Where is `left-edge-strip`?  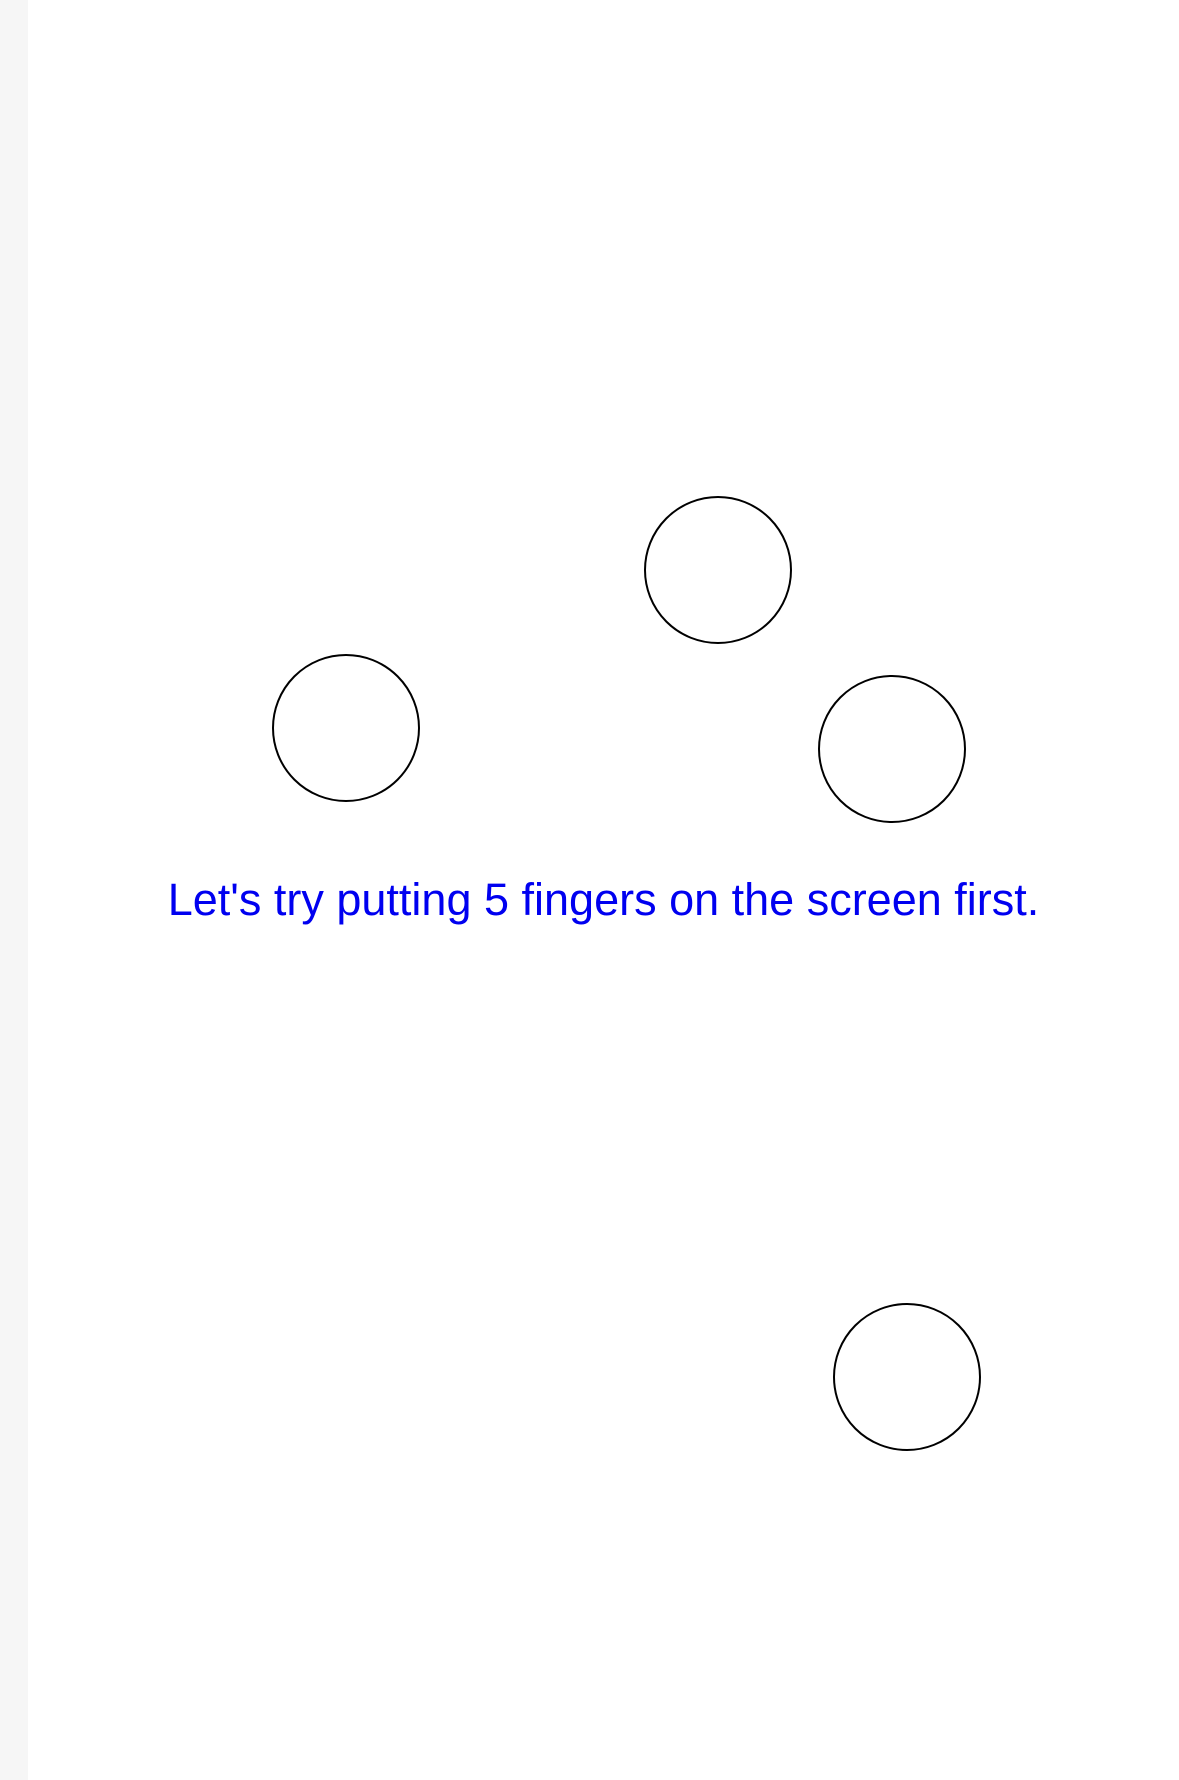
left-edge-strip is located at coordinates (14, 890).